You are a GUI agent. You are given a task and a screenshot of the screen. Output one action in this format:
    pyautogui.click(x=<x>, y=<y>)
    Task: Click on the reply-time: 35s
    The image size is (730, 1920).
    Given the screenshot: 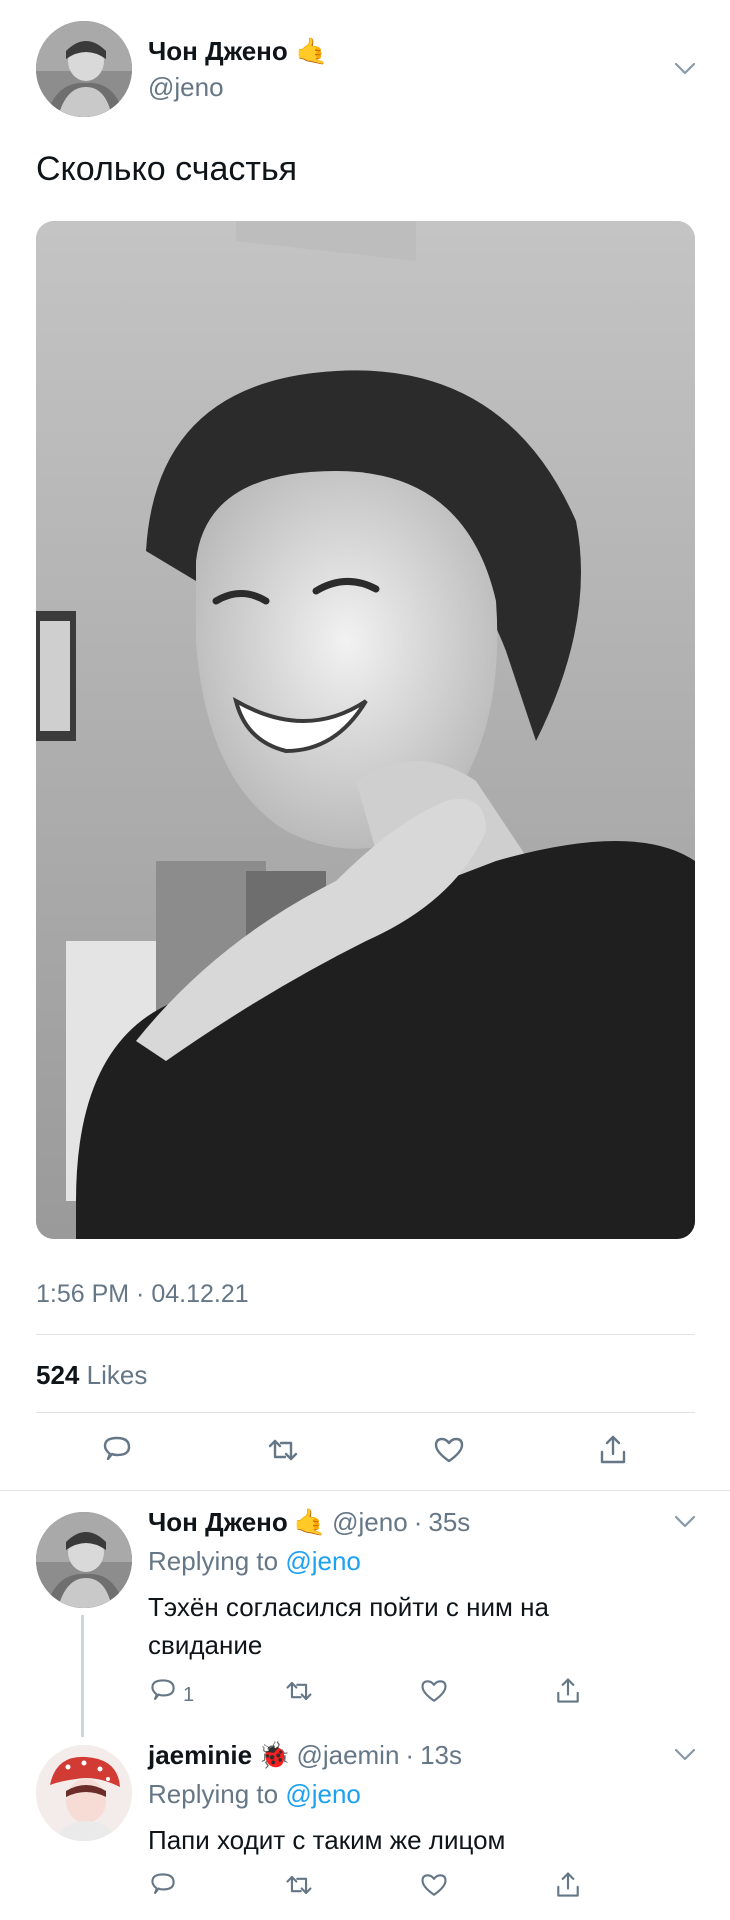 What is the action you would take?
    pyautogui.click(x=449, y=1522)
    